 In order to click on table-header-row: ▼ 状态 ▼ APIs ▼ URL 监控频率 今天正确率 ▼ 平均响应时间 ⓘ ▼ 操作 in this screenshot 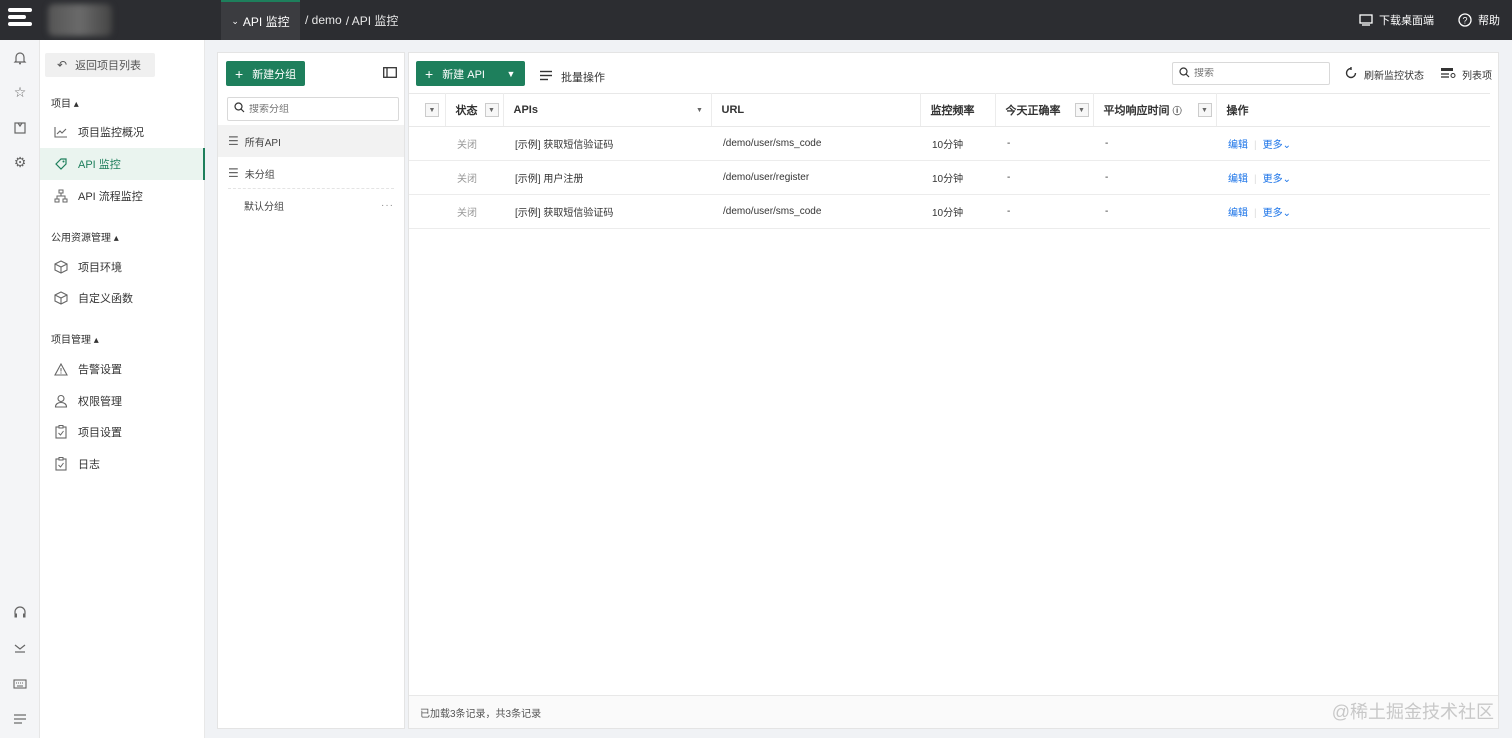, I will do `click(949, 110)`.